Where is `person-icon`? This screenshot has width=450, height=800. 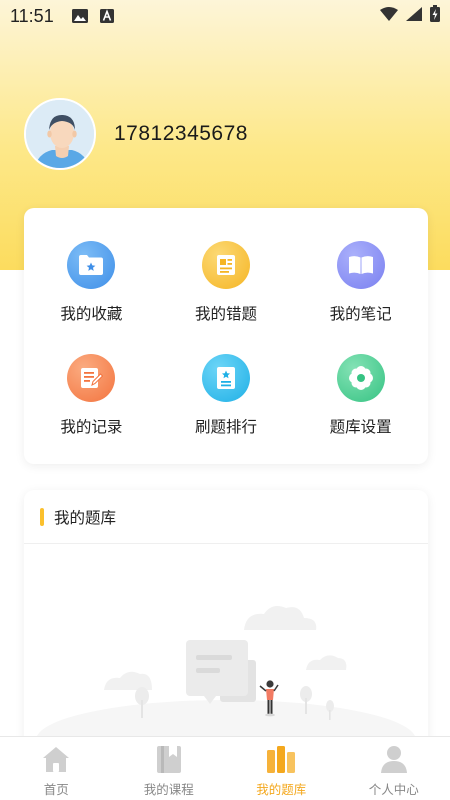 person-icon is located at coordinates (394, 759).